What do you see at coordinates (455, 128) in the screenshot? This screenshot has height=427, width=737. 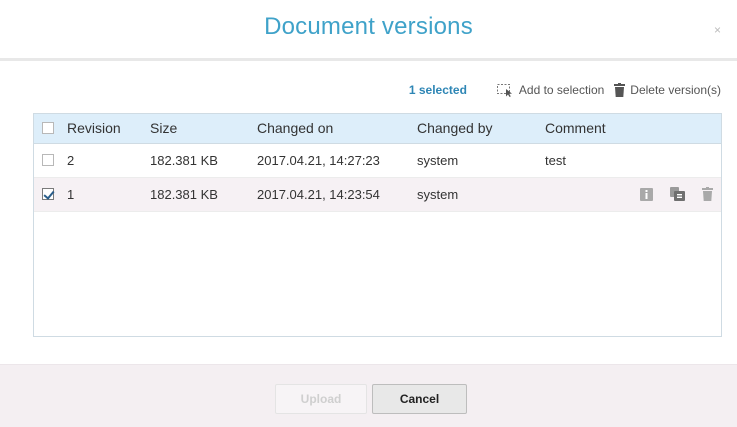 I see `column-header-changed-by: Changed by` at bounding box center [455, 128].